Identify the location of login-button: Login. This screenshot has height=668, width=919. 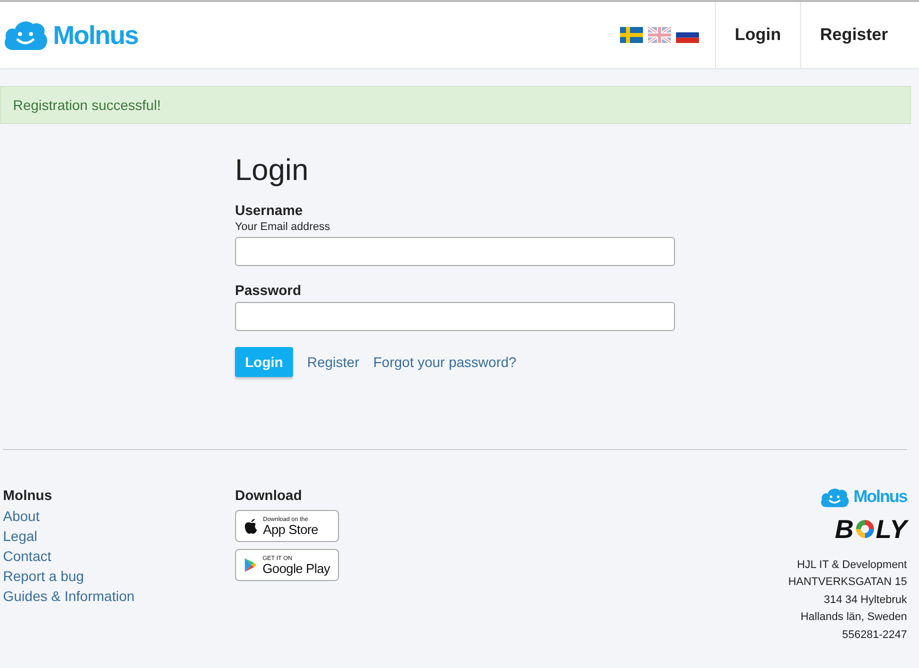
(264, 362).